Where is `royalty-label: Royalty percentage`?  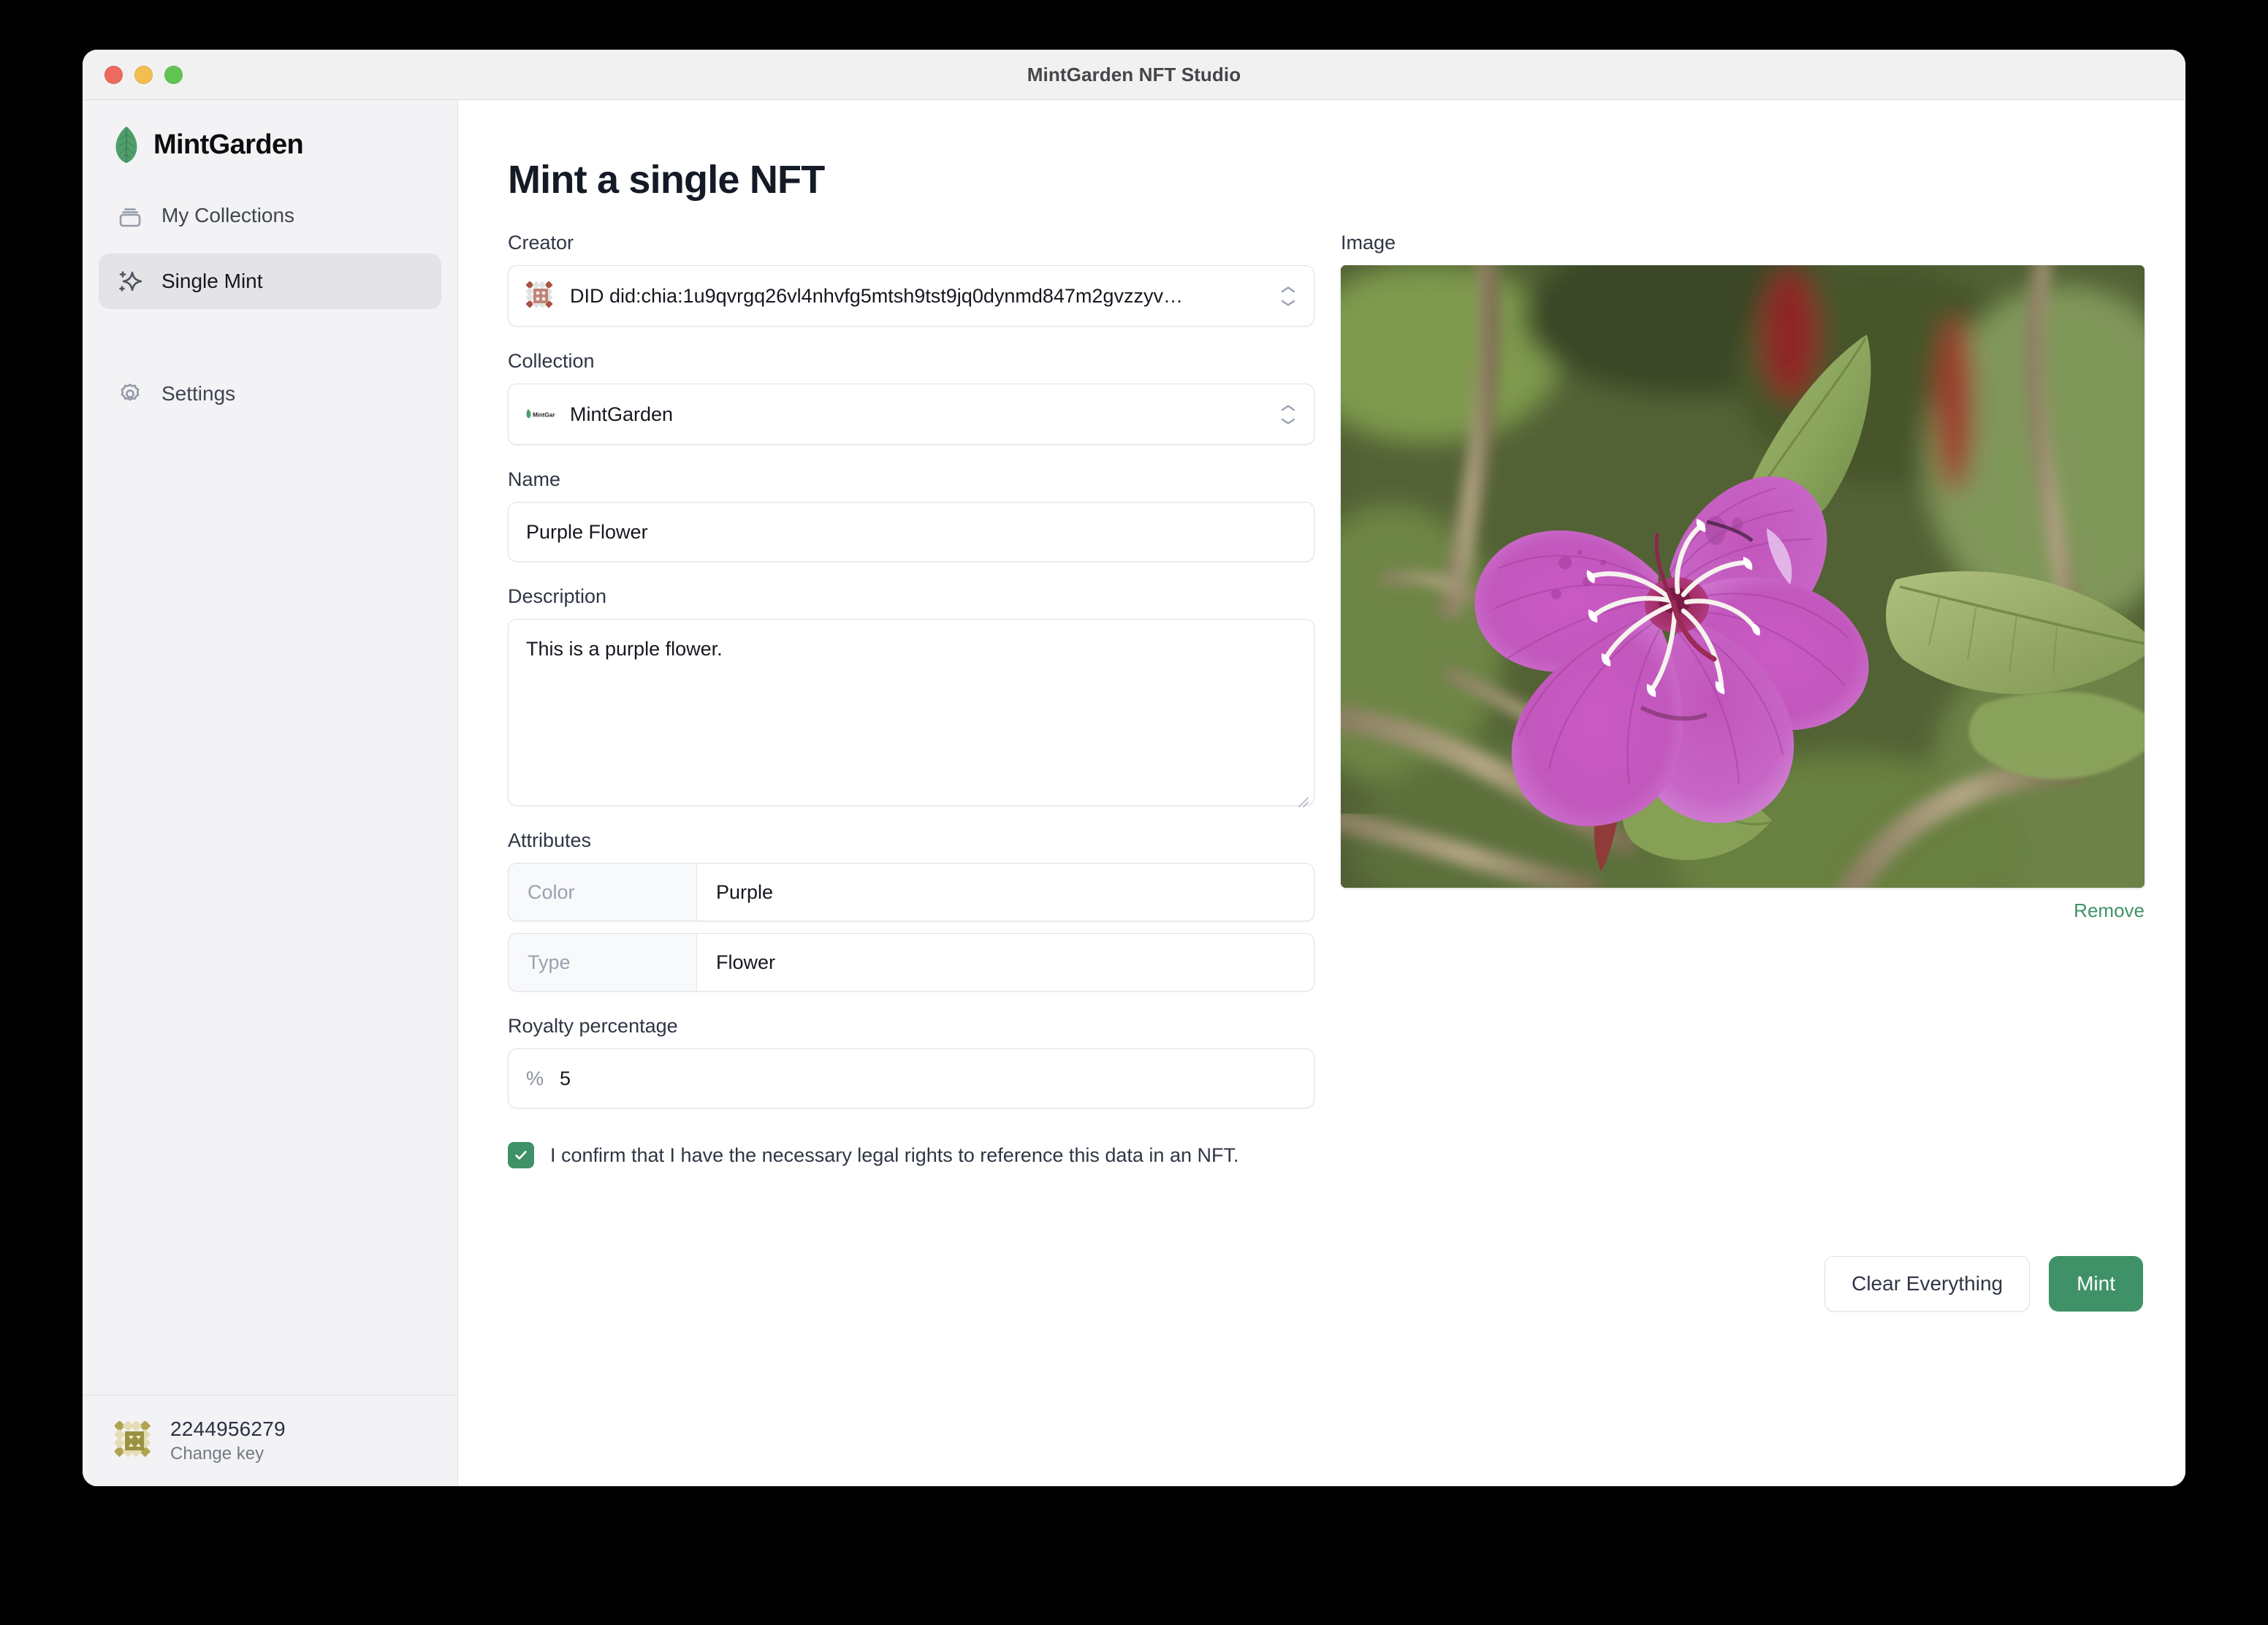 royalty-label: Royalty percentage is located at coordinates (593, 1026).